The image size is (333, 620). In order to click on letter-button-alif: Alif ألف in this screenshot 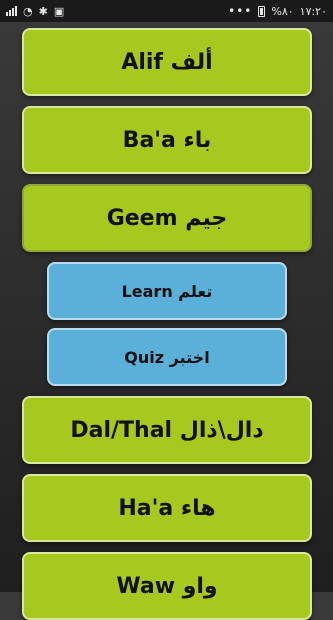, I will do `click(167, 62)`.